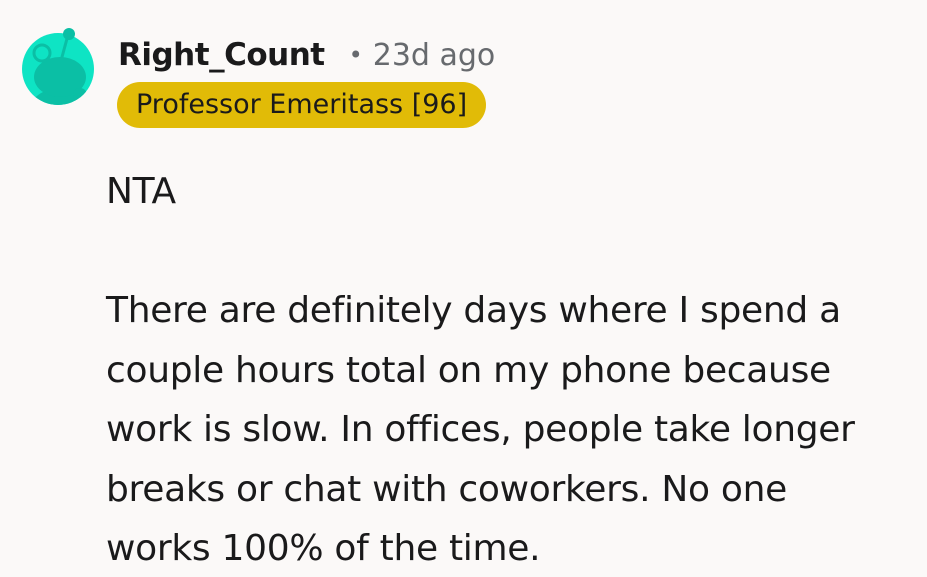 The height and width of the screenshot is (577, 927). I want to click on comment-header: Right_Count • 23d ago, so click(306, 55).